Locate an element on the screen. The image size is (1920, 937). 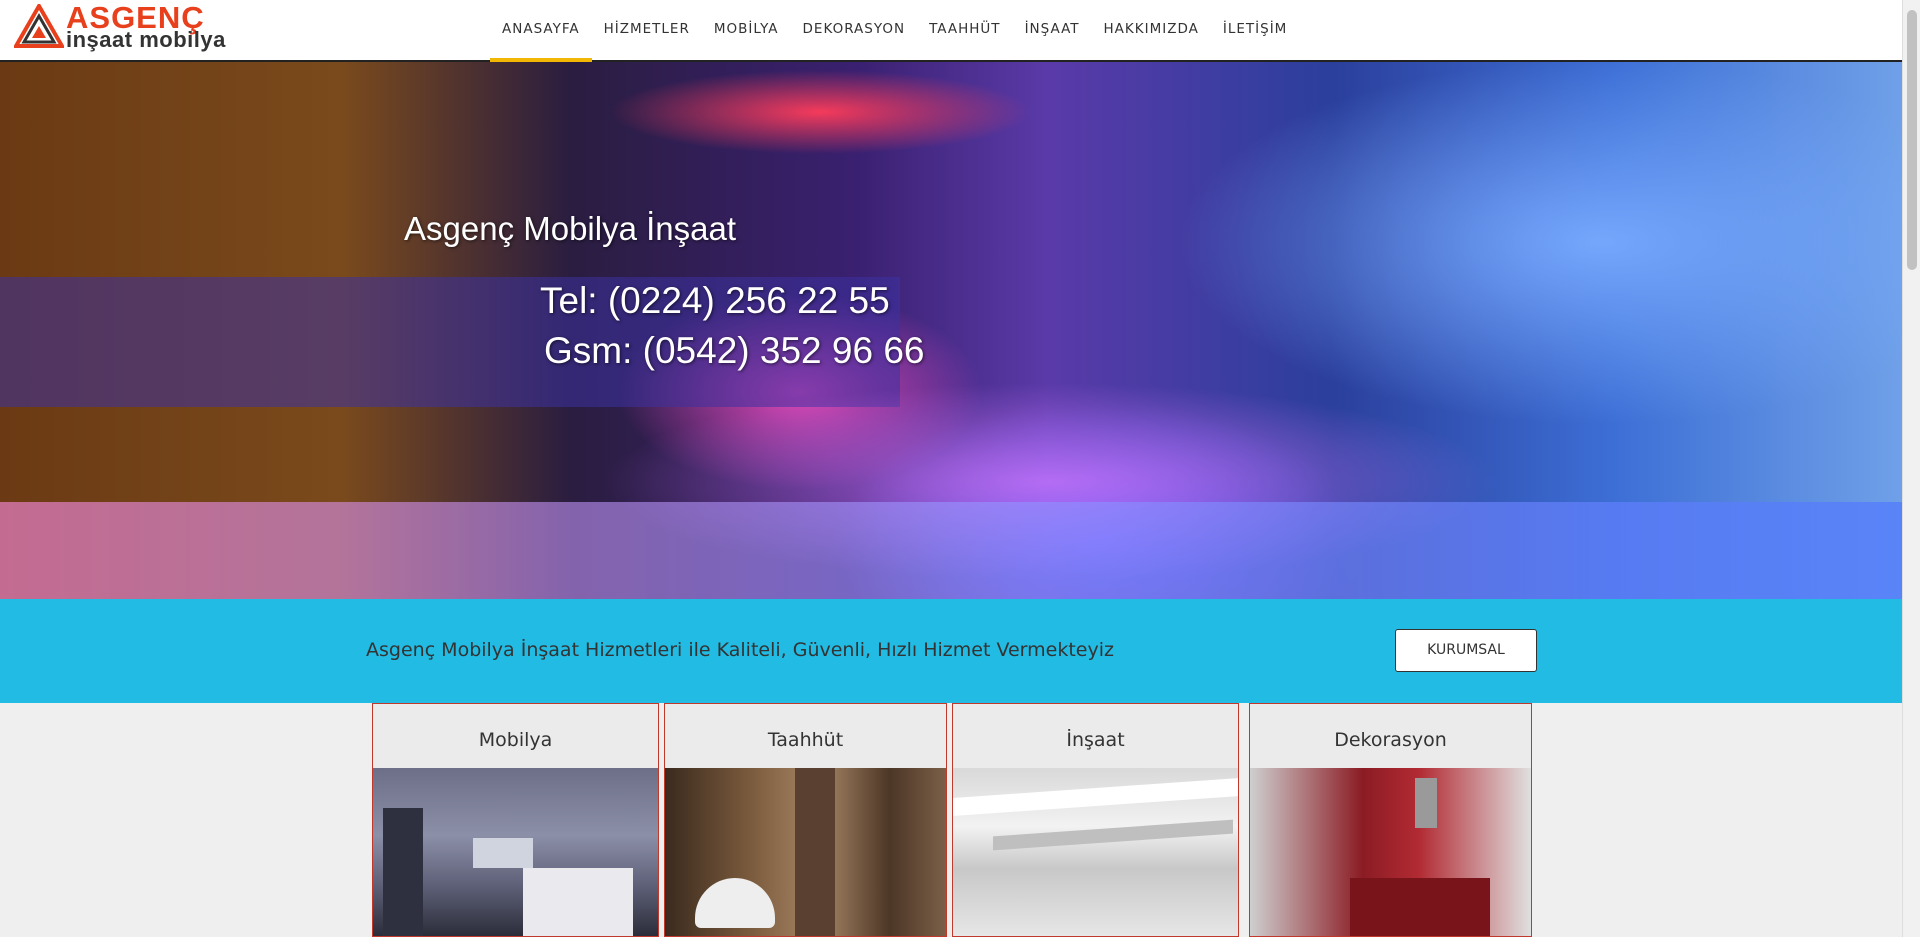
service-card-mobilya: Mobilya is located at coordinates (515, 820).